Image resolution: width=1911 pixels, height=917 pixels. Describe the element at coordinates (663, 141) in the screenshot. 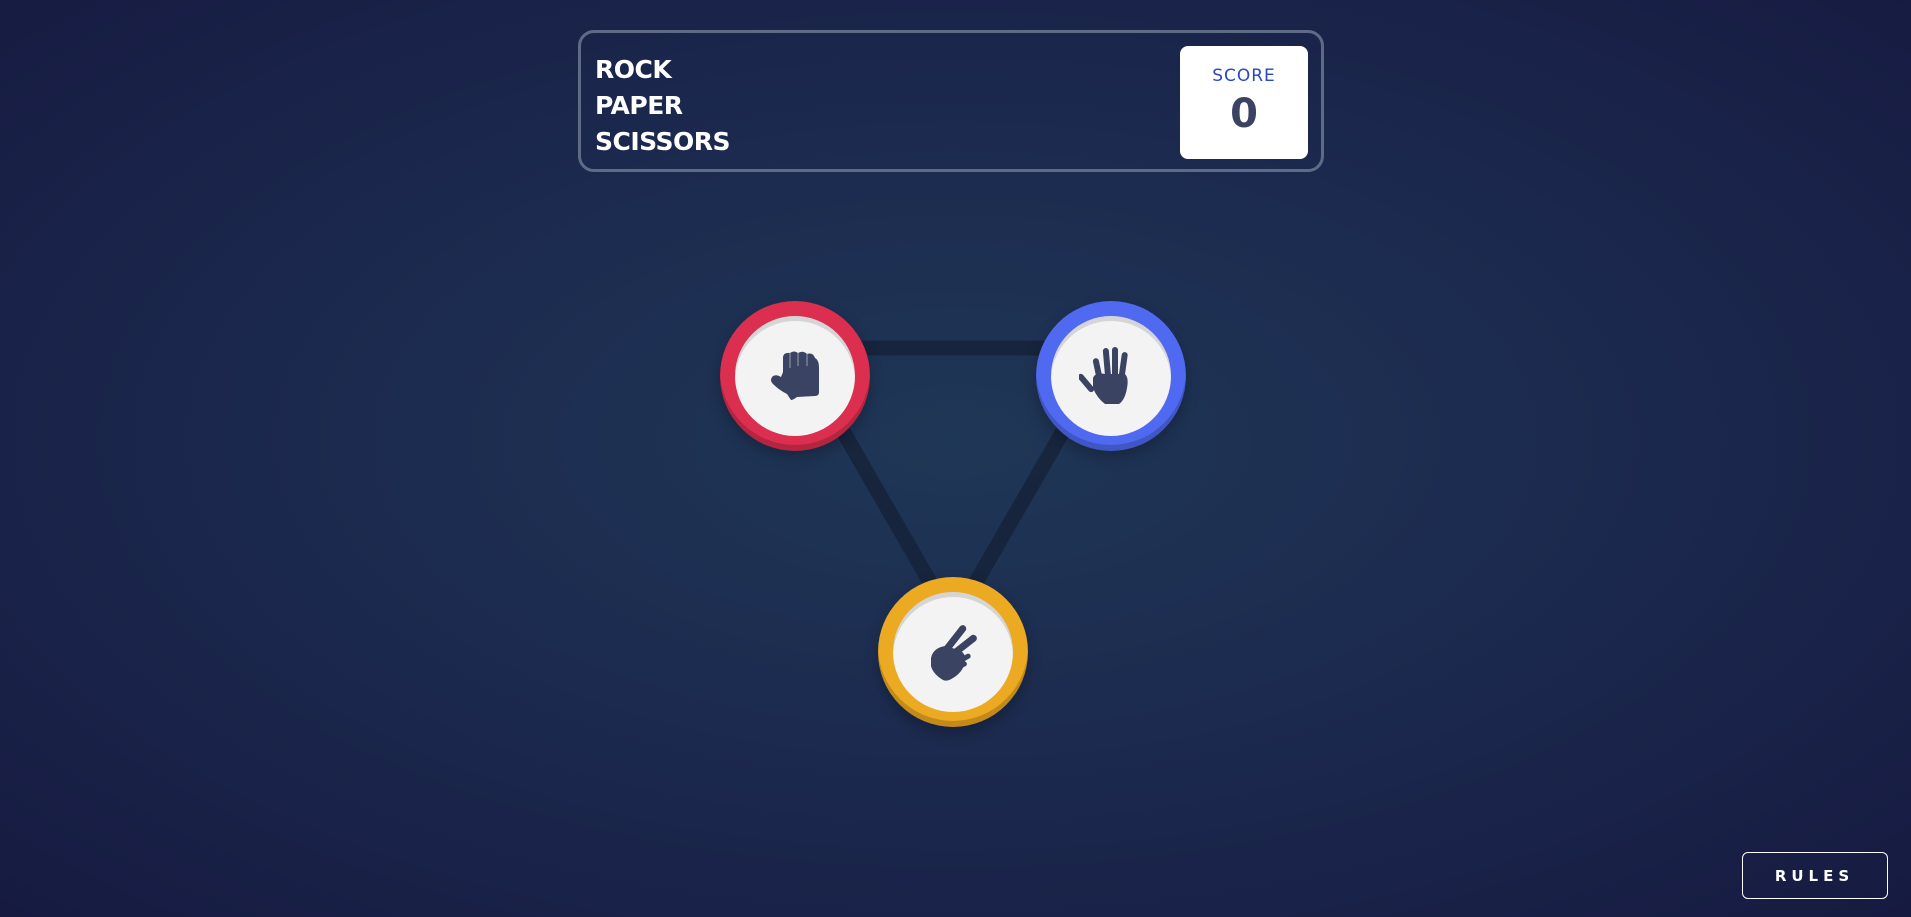

I see `title-scissors: SCISSORS` at that location.